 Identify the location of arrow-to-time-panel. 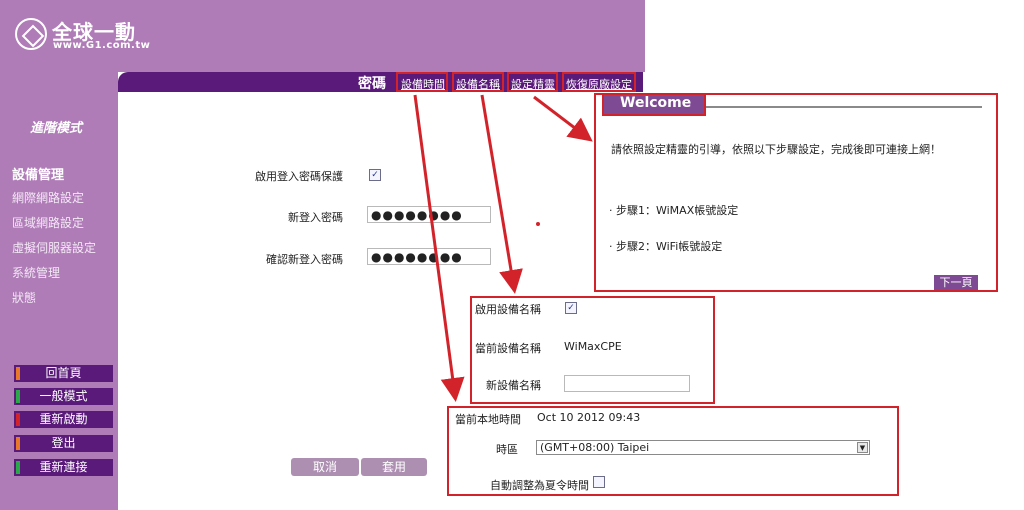
(439, 248).